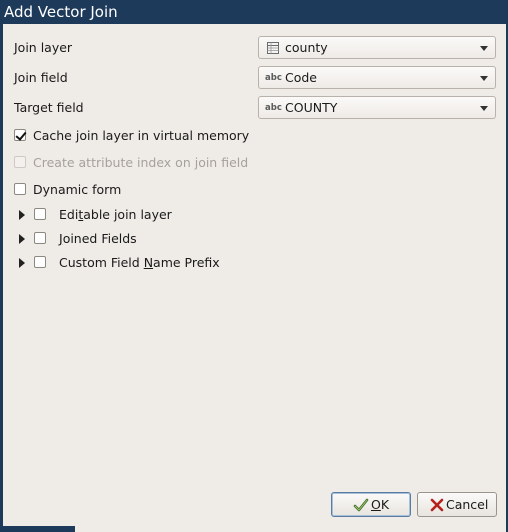 This screenshot has height=532, width=508. What do you see at coordinates (380, 504) in the screenshot?
I see `ok-button-label: OK` at bounding box center [380, 504].